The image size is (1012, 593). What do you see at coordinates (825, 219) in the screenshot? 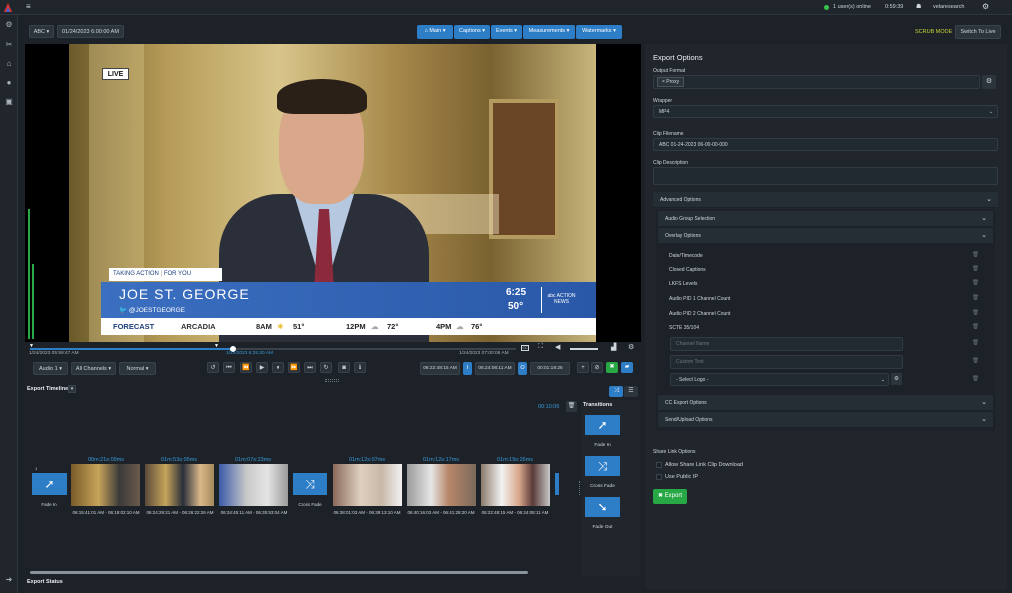
I see `audio-group-selection-header: Audio Group Selection ⌄` at bounding box center [825, 219].